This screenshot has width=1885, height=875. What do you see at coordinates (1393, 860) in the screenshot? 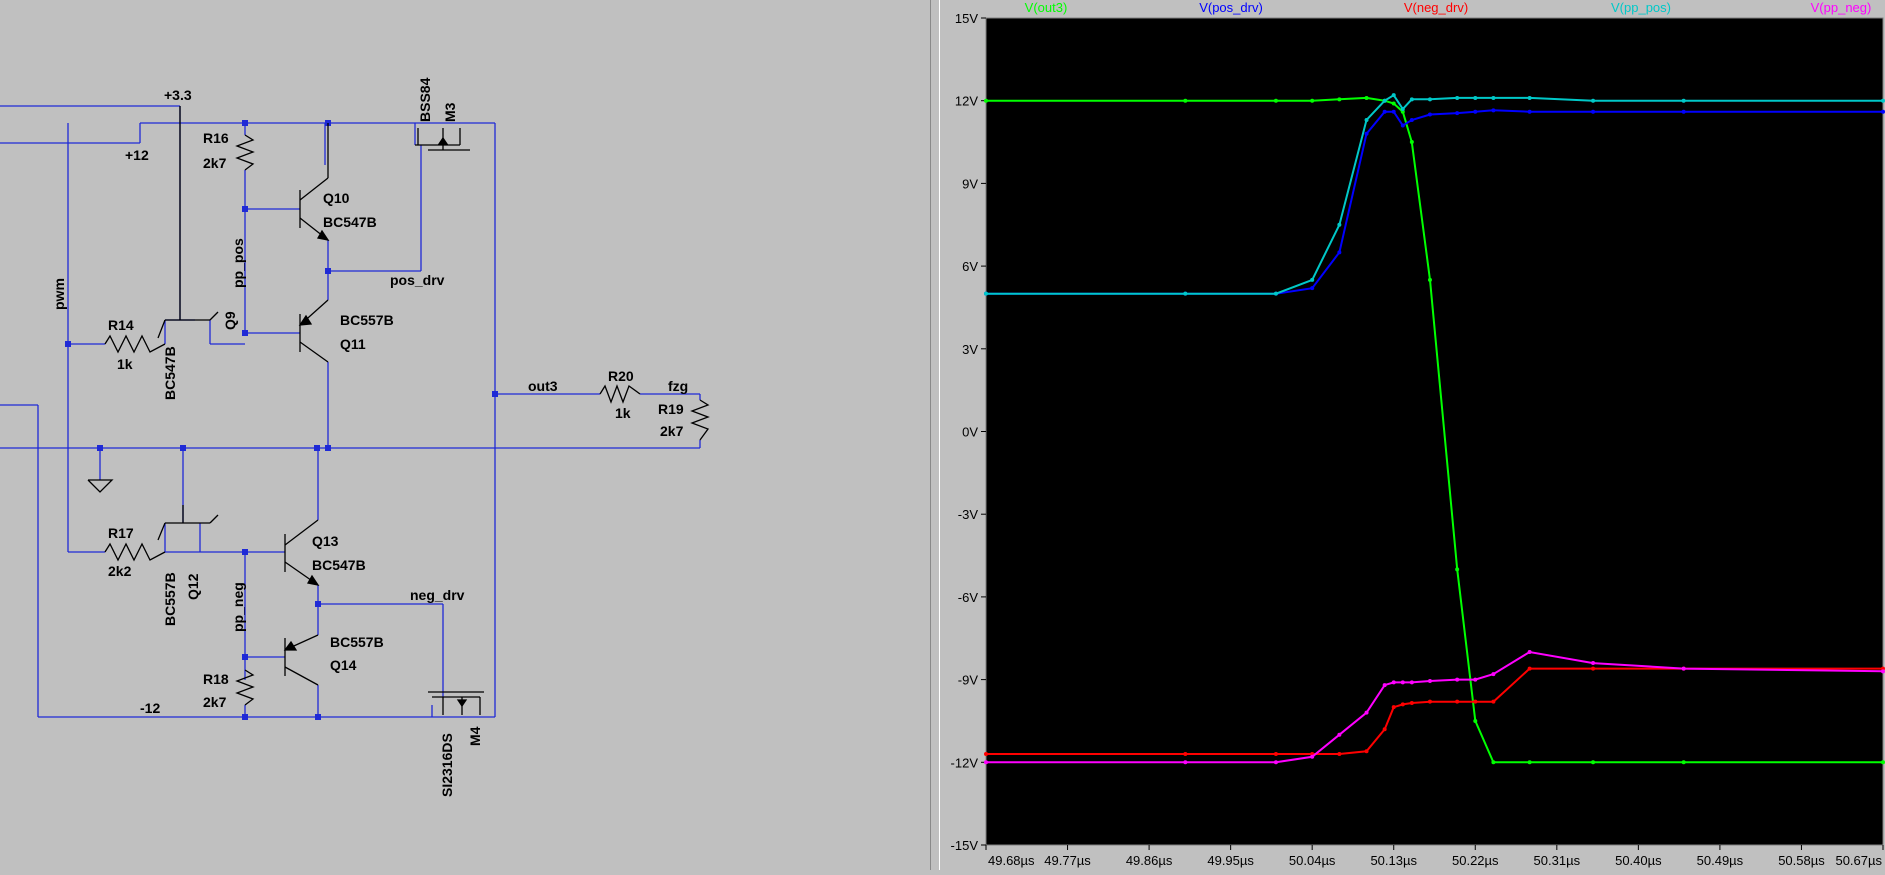
I see `x-tick-label: 50.13µs` at bounding box center [1393, 860].